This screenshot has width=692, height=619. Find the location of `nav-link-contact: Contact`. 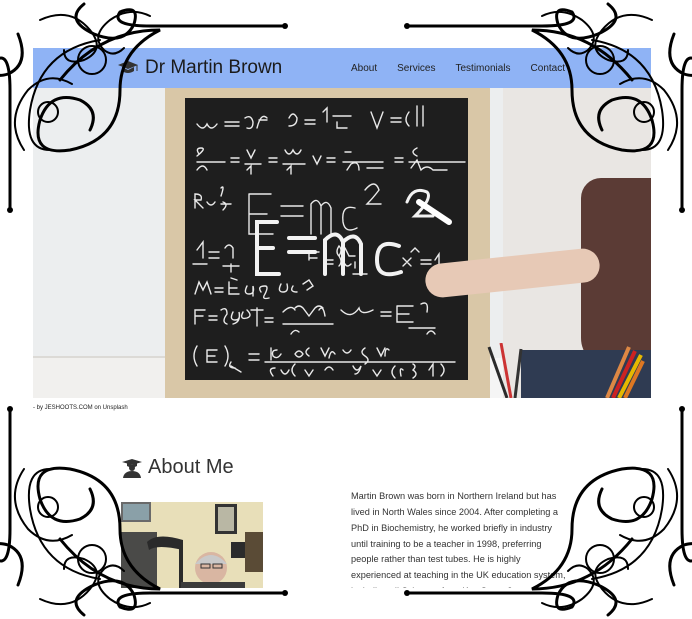

nav-link-contact: Contact is located at coordinates (548, 68).